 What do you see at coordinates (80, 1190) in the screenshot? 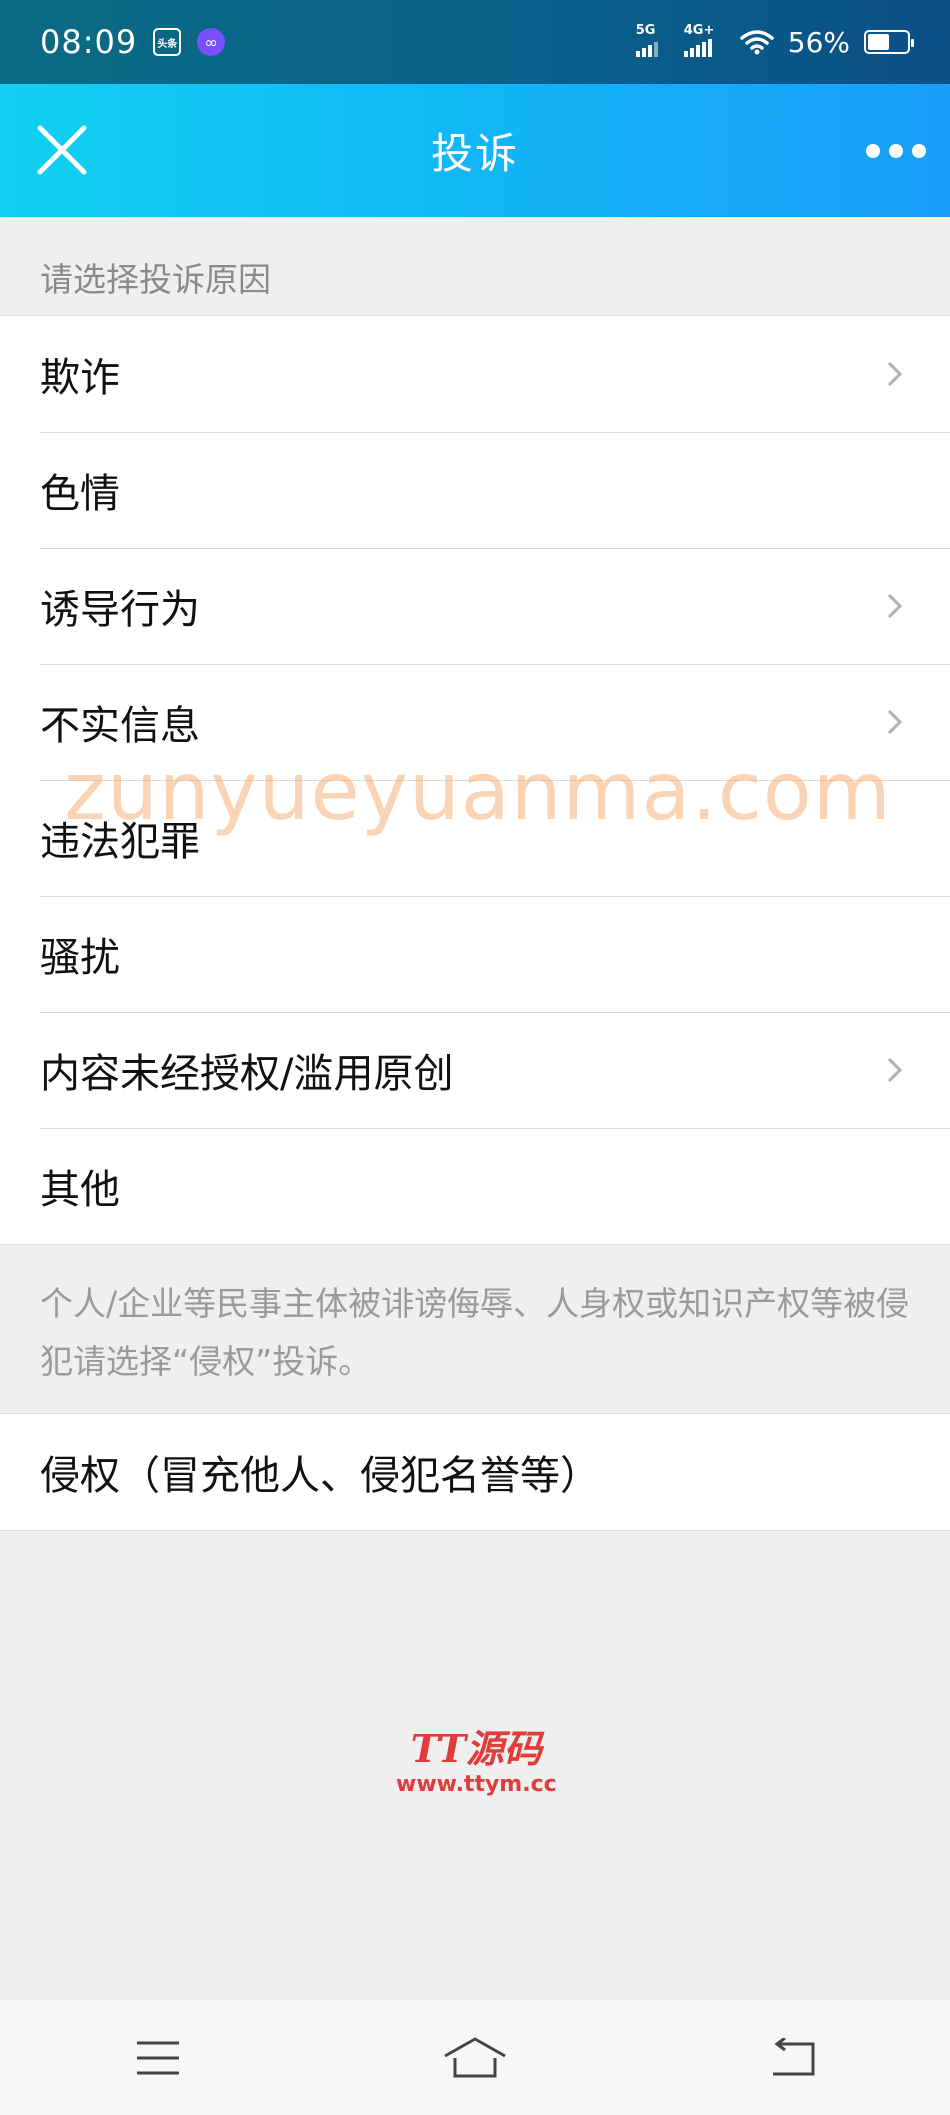
I see `list-item-label: 其他` at bounding box center [80, 1190].